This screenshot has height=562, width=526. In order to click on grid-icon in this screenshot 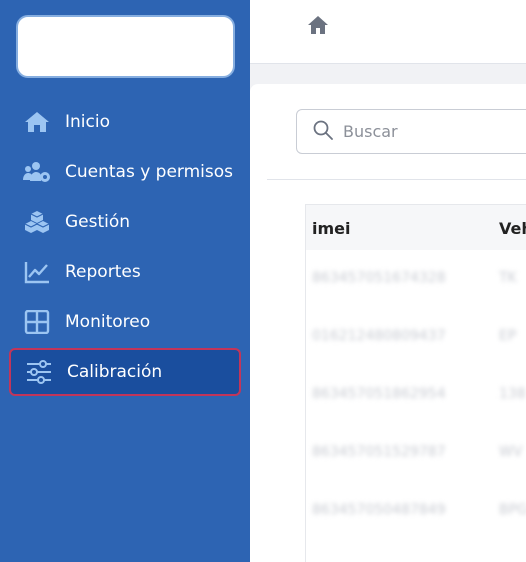, I will do `click(37, 322)`.